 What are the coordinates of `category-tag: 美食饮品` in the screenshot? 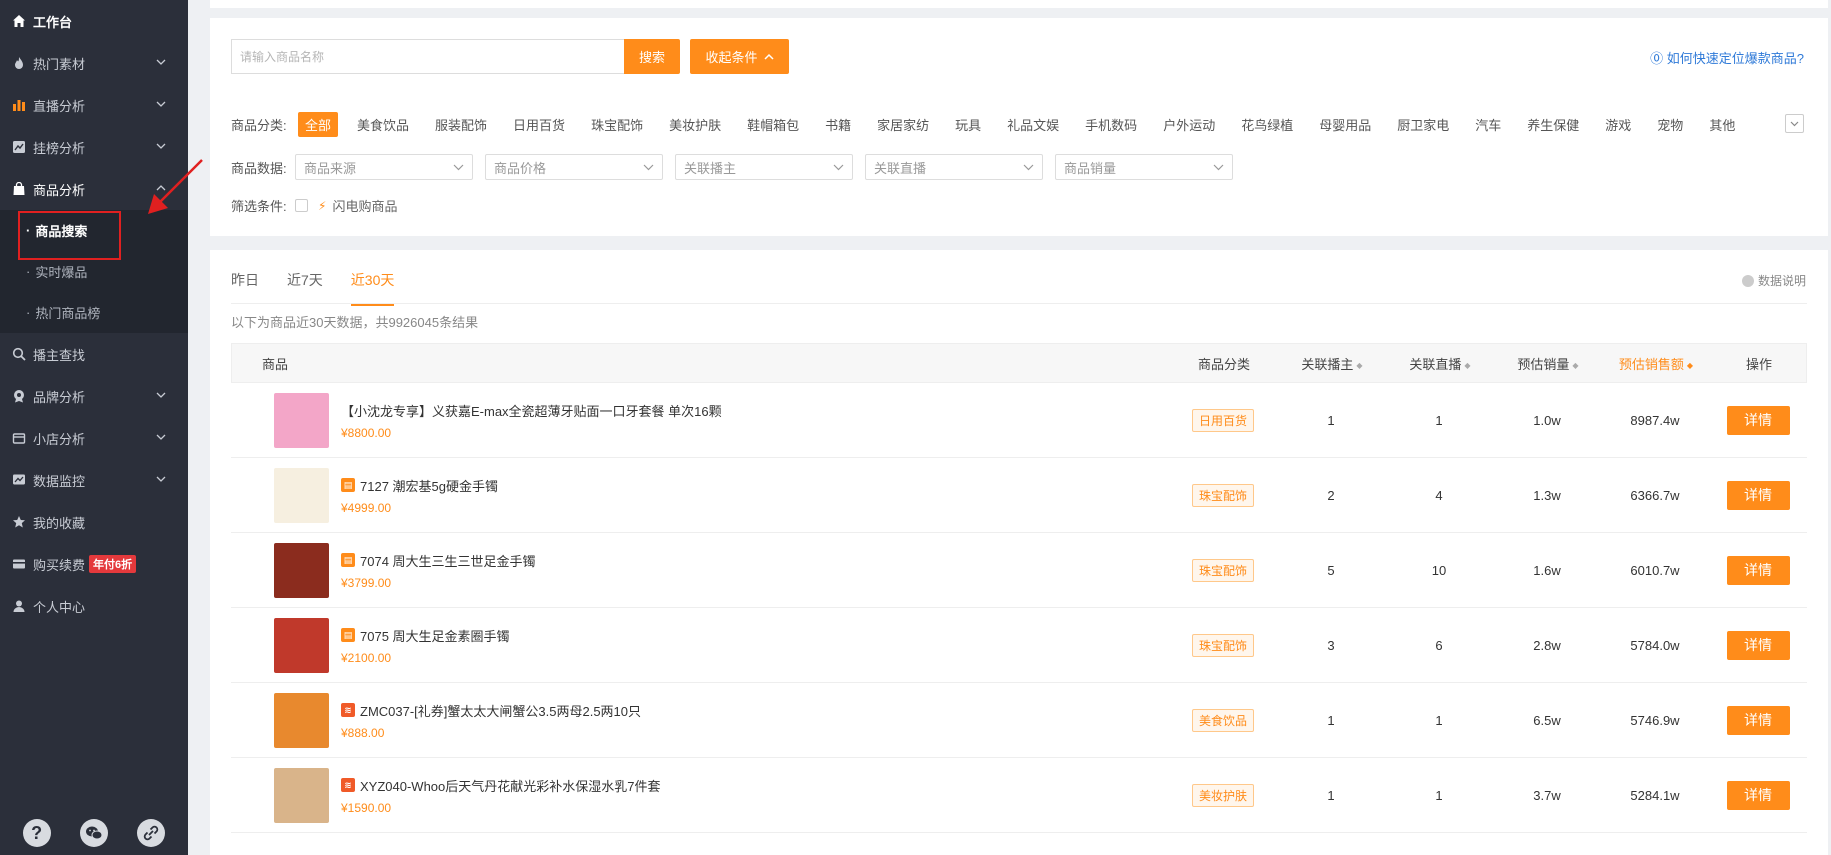 It's located at (1222, 720).